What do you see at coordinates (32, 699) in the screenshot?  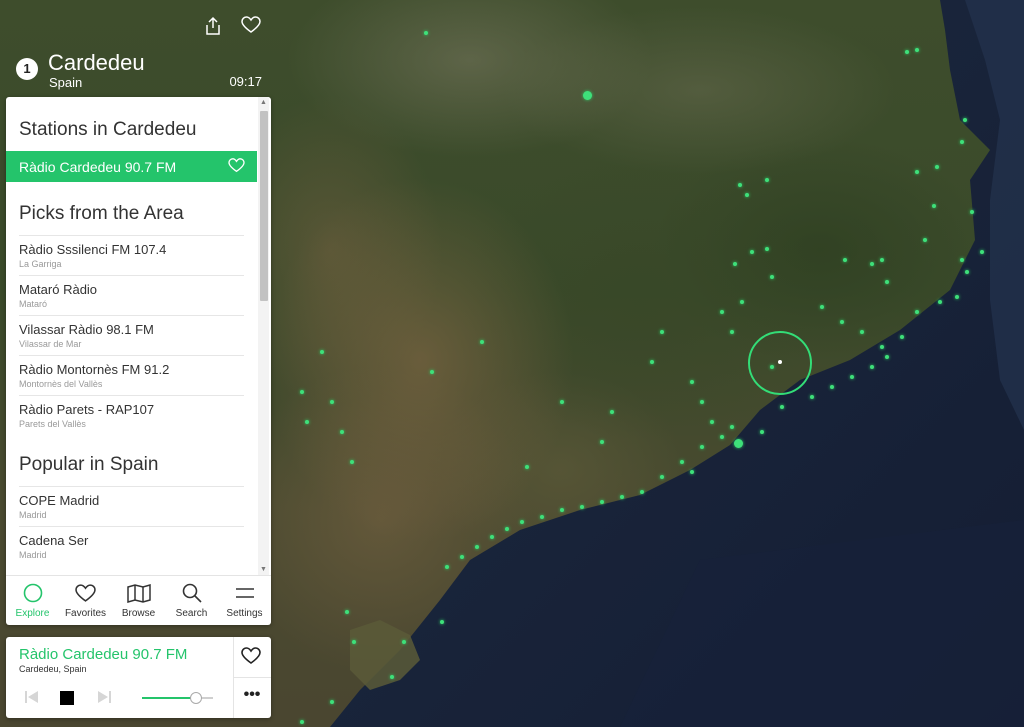 I see `previous-icon` at bounding box center [32, 699].